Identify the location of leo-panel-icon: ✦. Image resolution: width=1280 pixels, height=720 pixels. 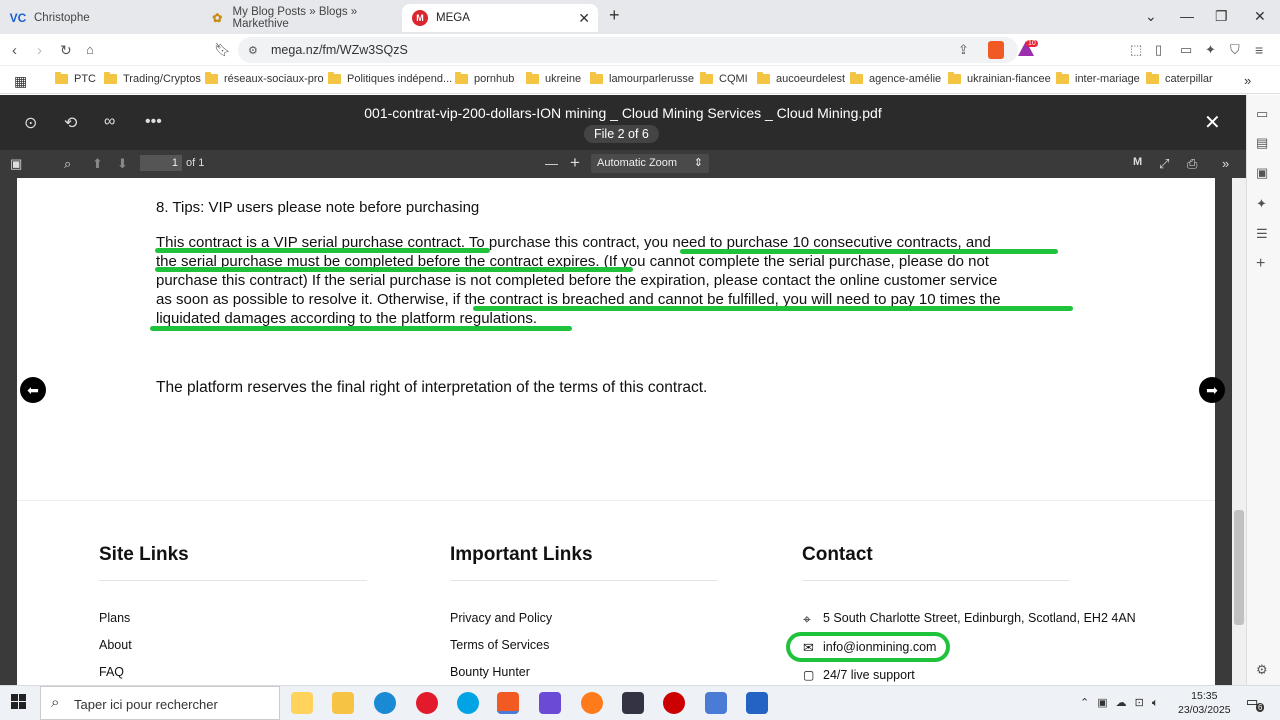
(1261, 204).